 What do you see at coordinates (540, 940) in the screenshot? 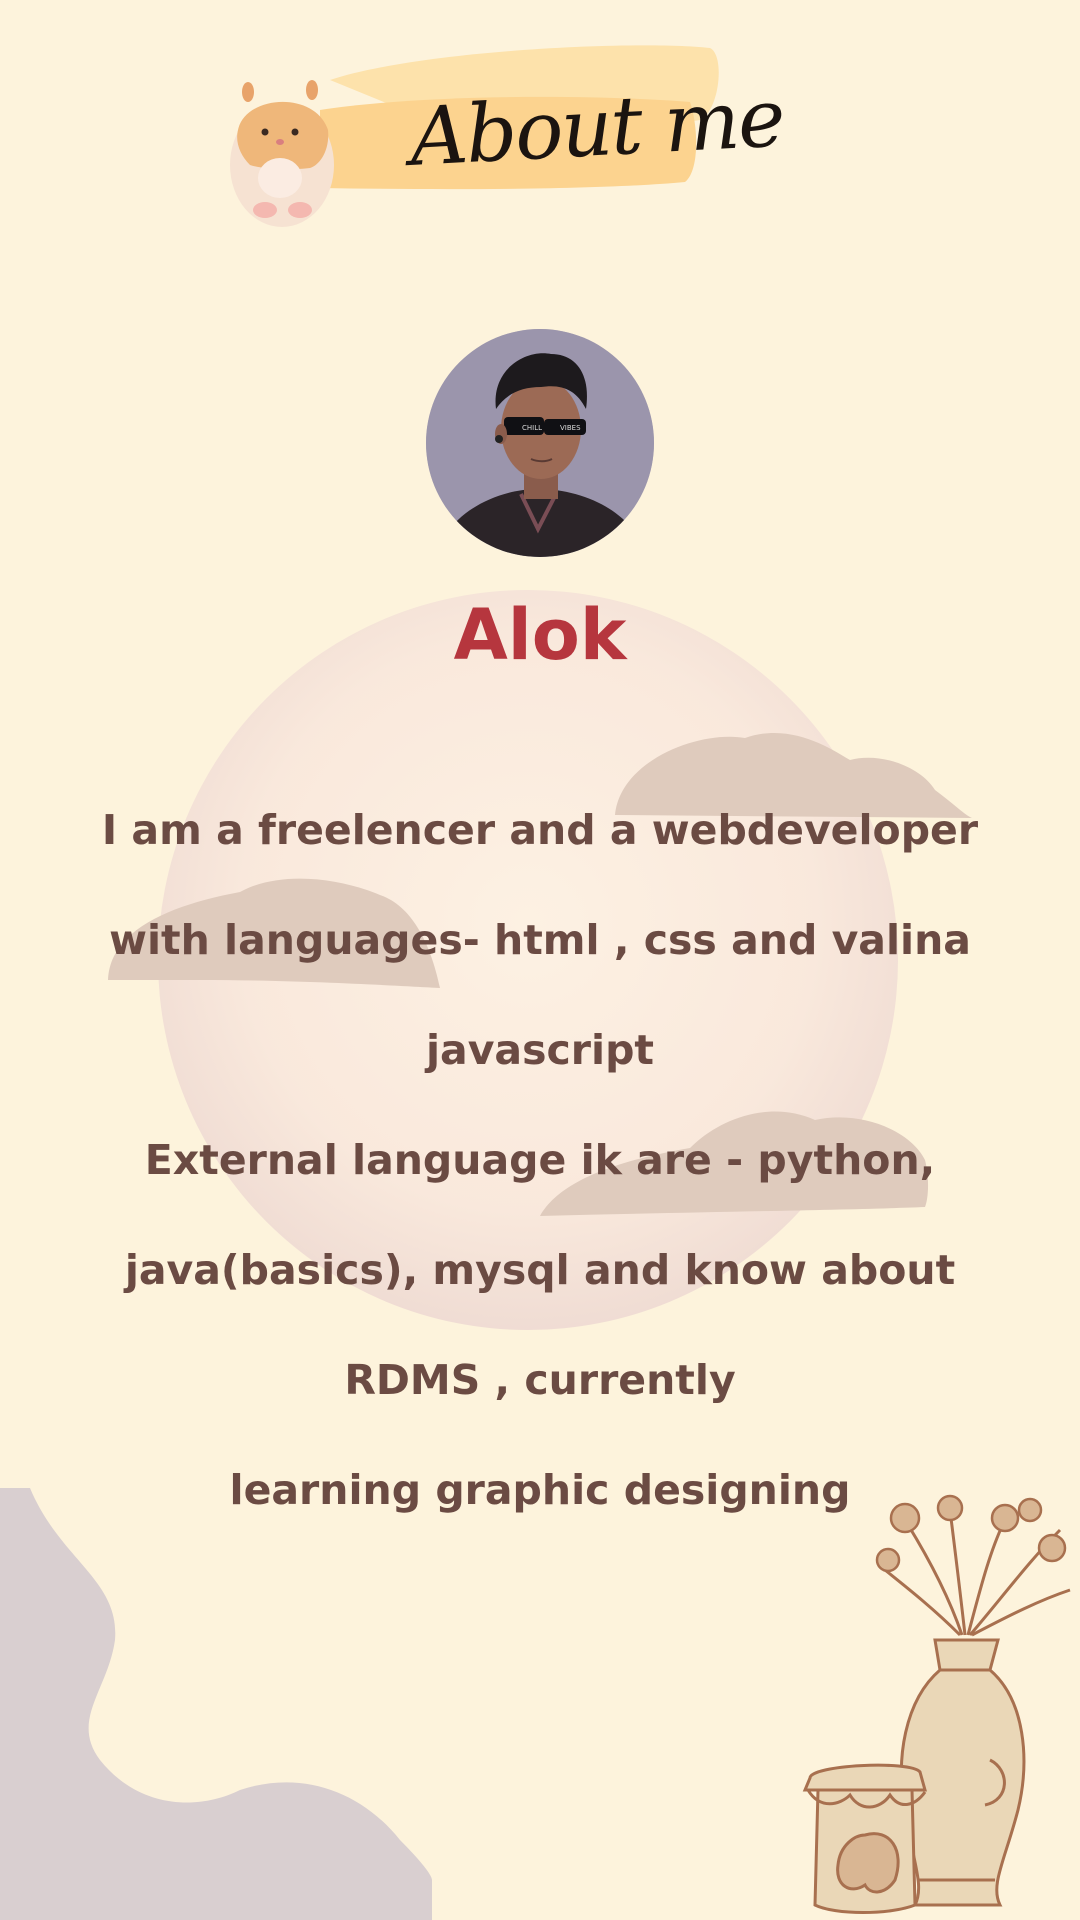
I see `bio-line: with languages- html , css and valina` at bounding box center [540, 940].